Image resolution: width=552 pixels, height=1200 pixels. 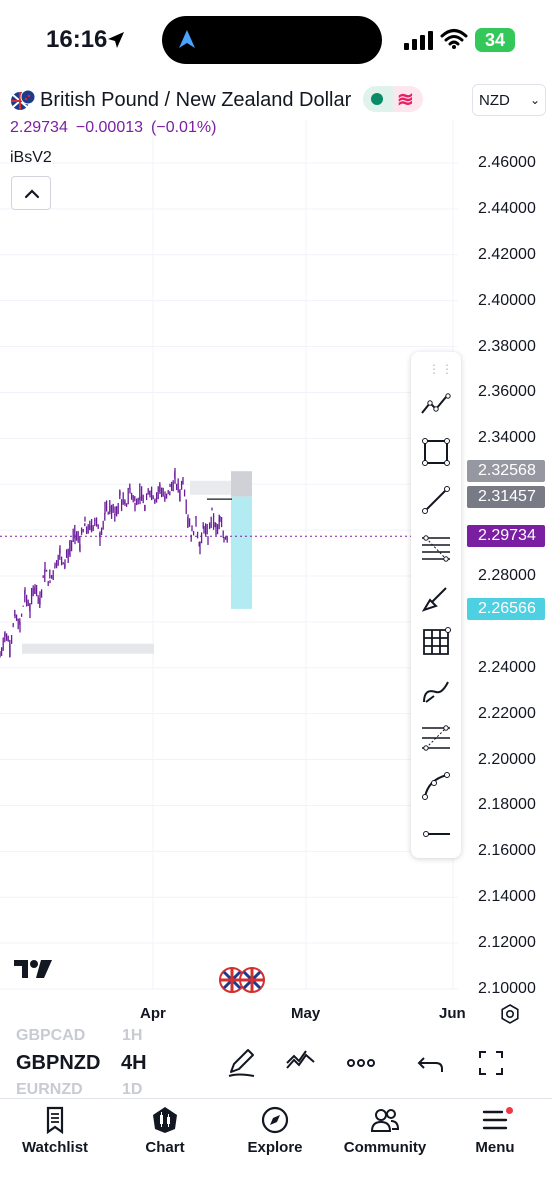 What do you see at coordinates (507, 759) in the screenshot?
I see `price-tick-label: 2.20000` at bounding box center [507, 759].